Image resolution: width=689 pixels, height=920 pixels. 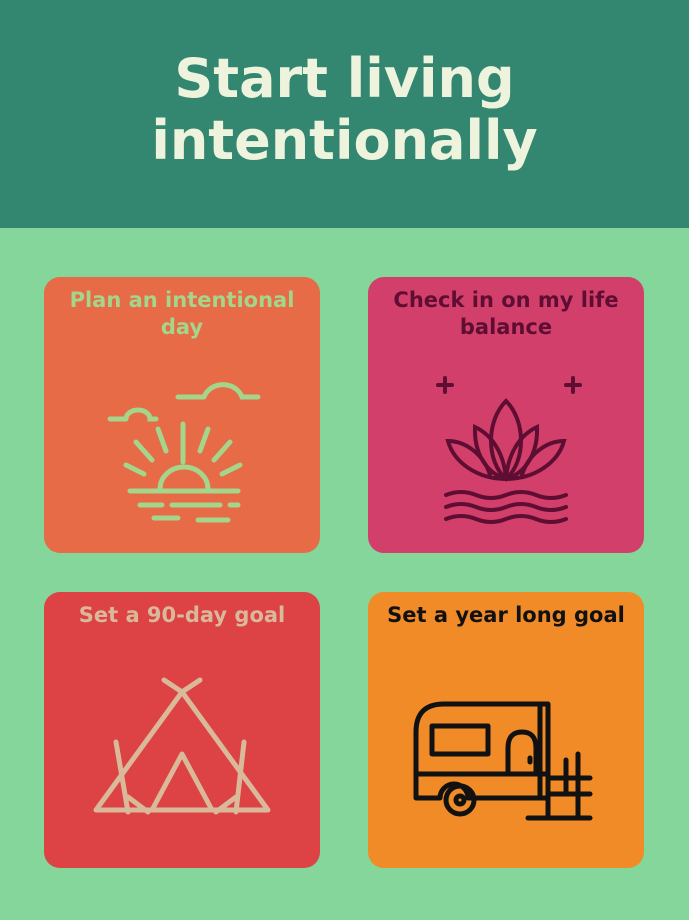 I want to click on page-title: Start living intentionally, so click(x=344, y=110).